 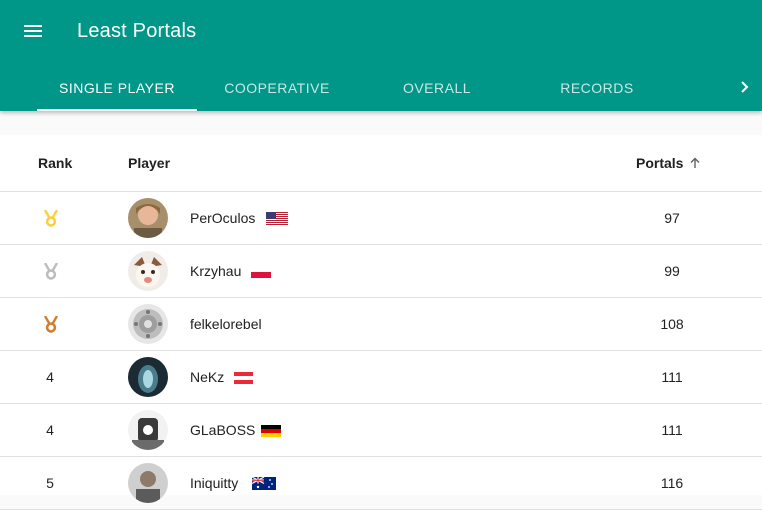 I want to click on table-row: Krzyhau 99, so click(x=381, y=271).